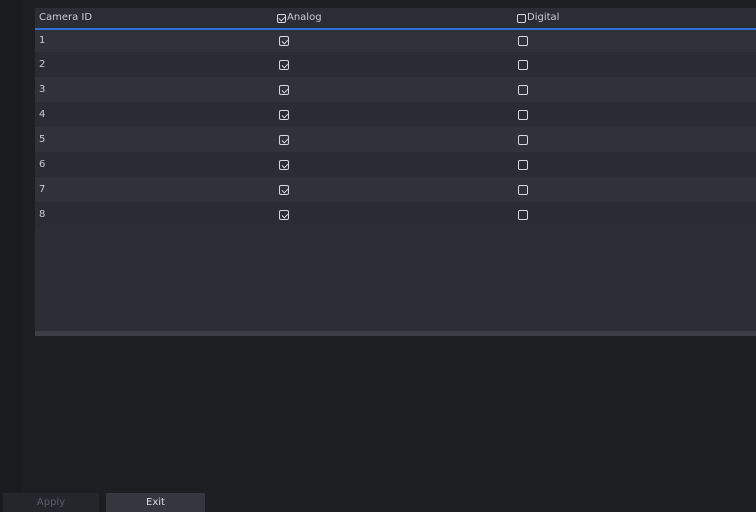 The width and height of the screenshot is (756, 512). What do you see at coordinates (66, 17) in the screenshot?
I see `header-camera-id: Camera ID` at bounding box center [66, 17].